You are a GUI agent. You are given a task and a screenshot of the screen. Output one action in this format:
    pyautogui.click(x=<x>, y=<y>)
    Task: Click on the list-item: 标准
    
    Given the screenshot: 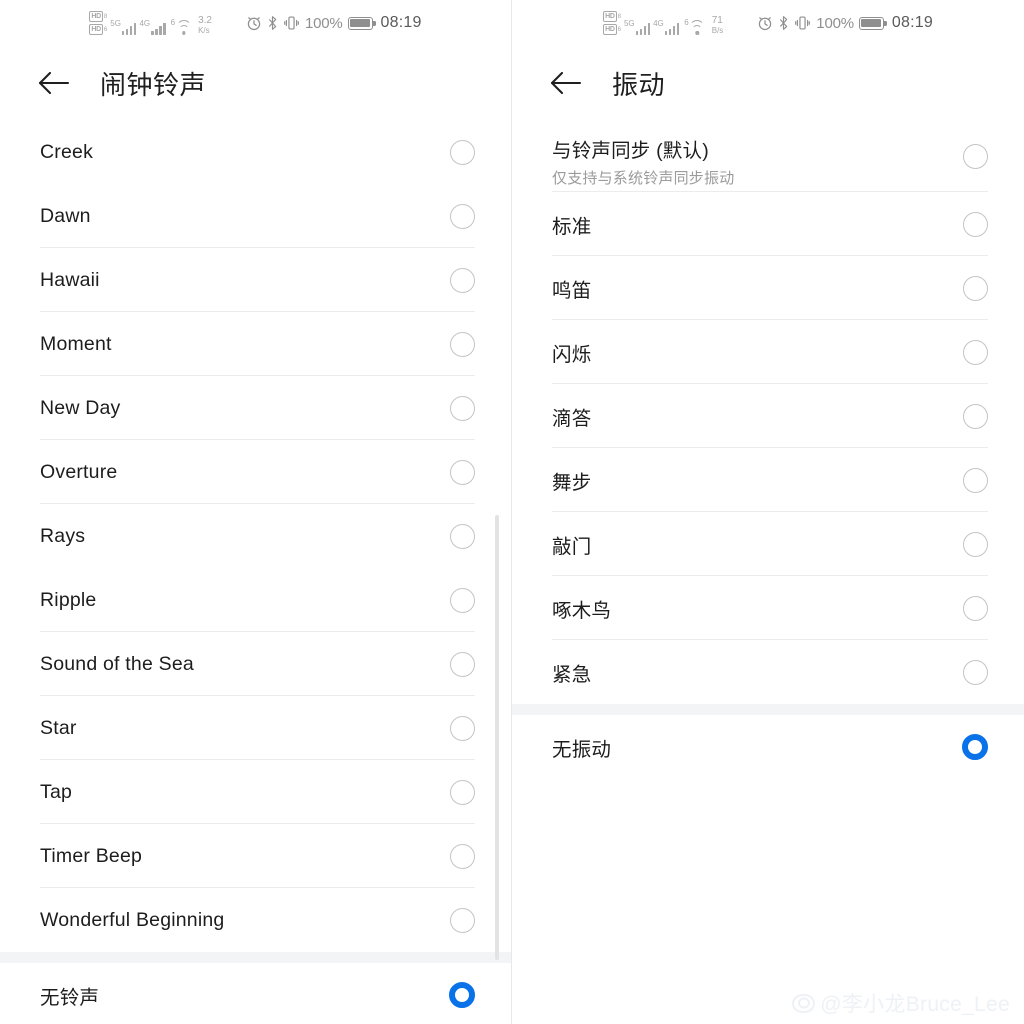 What is the action you would take?
    pyautogui.click(x=768, y=224)
    